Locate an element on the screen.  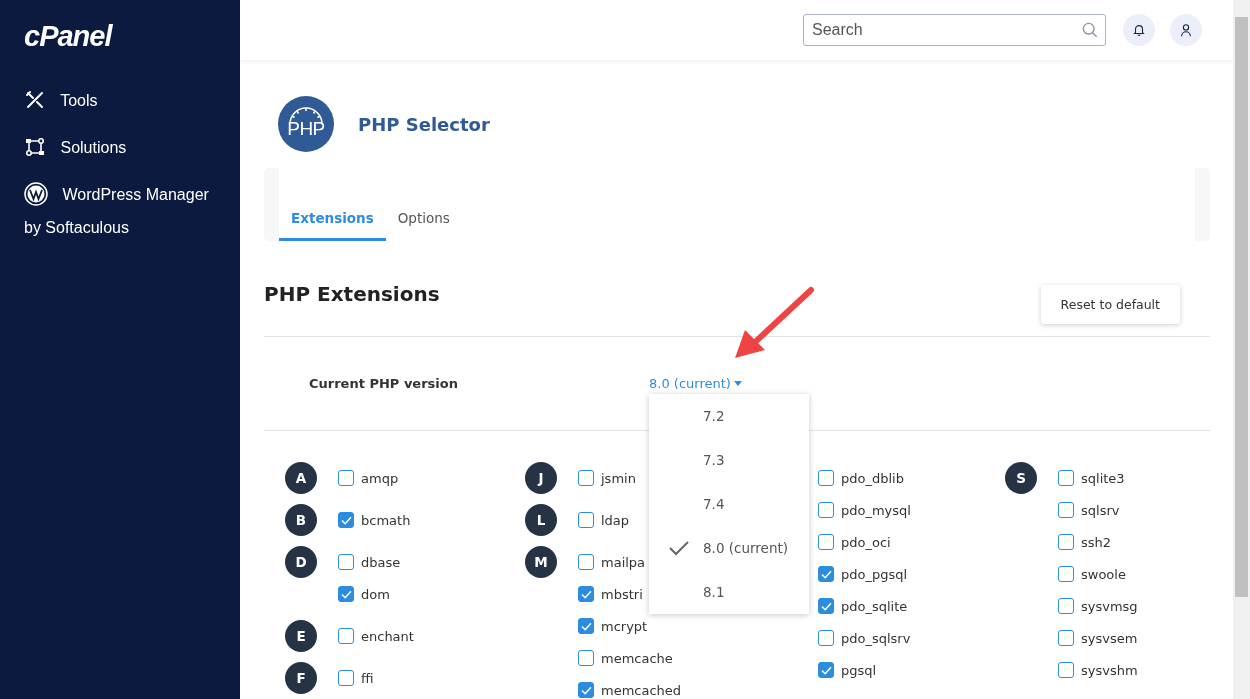
letter-badge: D is located at coordinates (301, 562).